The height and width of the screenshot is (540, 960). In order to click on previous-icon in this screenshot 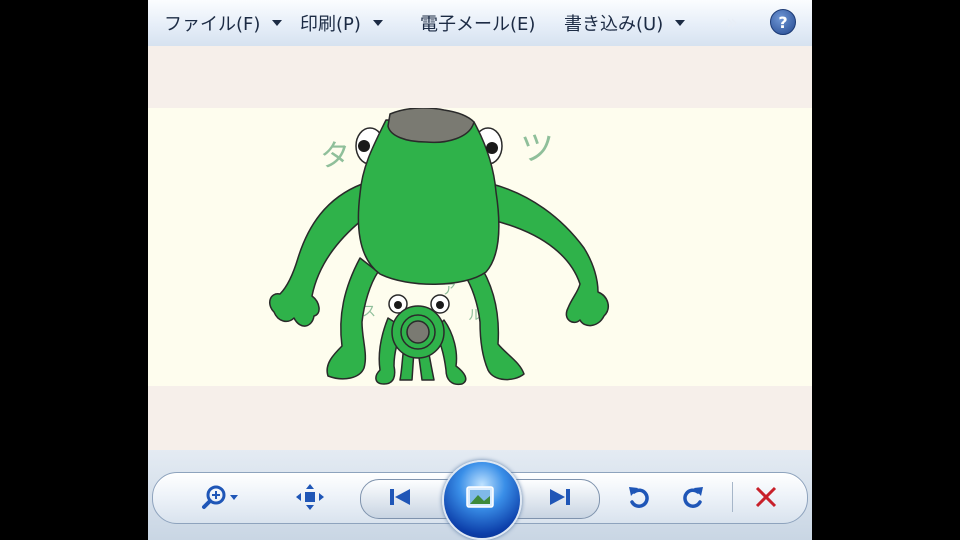, I will do `click(400, 497)`.